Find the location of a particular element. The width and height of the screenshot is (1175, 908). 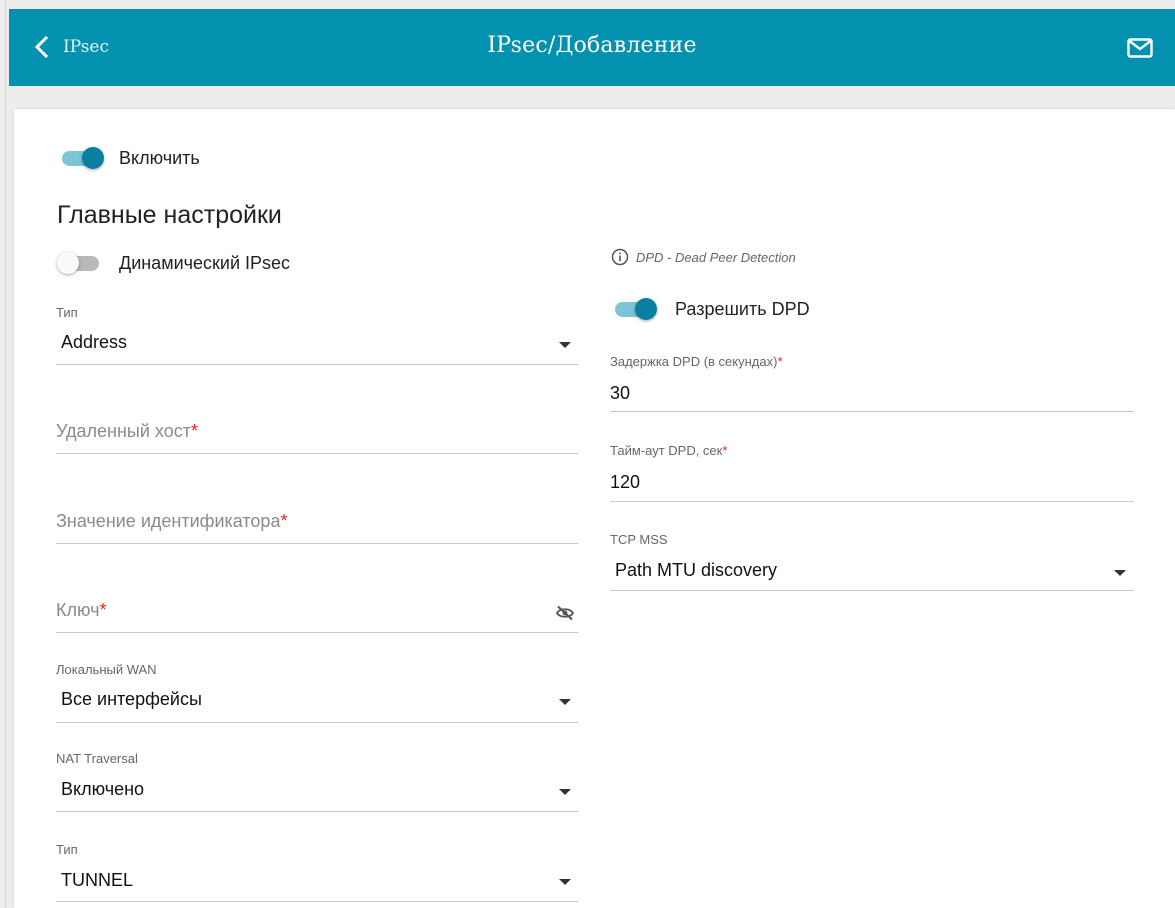

tcp-mss-underline is located at coordinates (872, 590).